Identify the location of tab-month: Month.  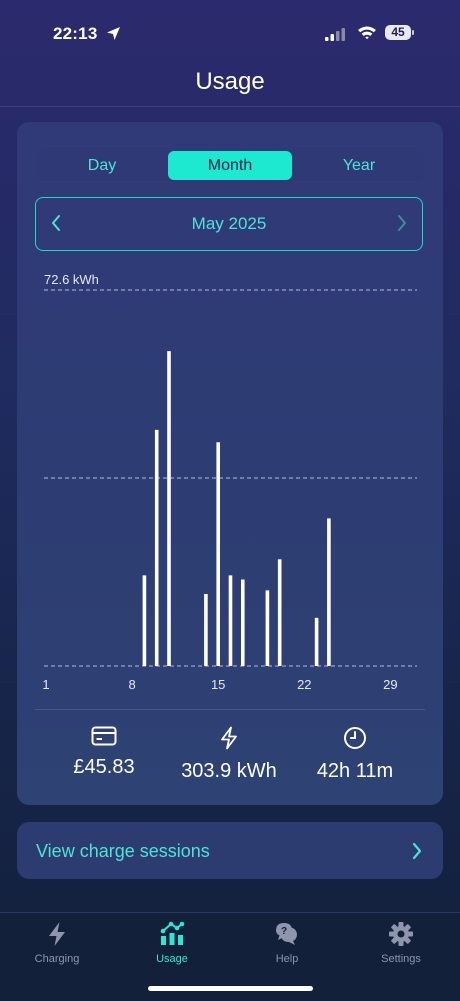
(230, 165).